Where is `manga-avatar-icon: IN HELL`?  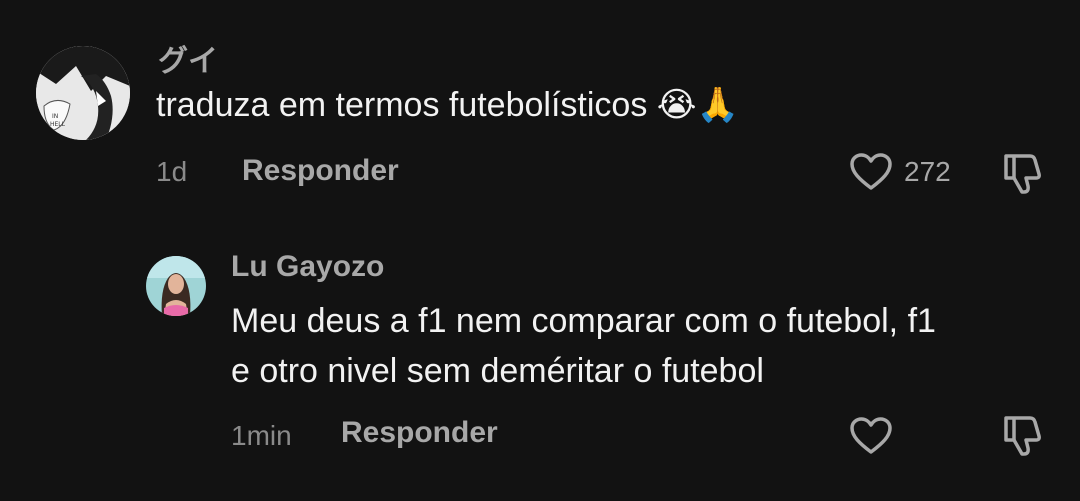
manga-avatar-icon: IN HELL is located at coordinates (83, 93).